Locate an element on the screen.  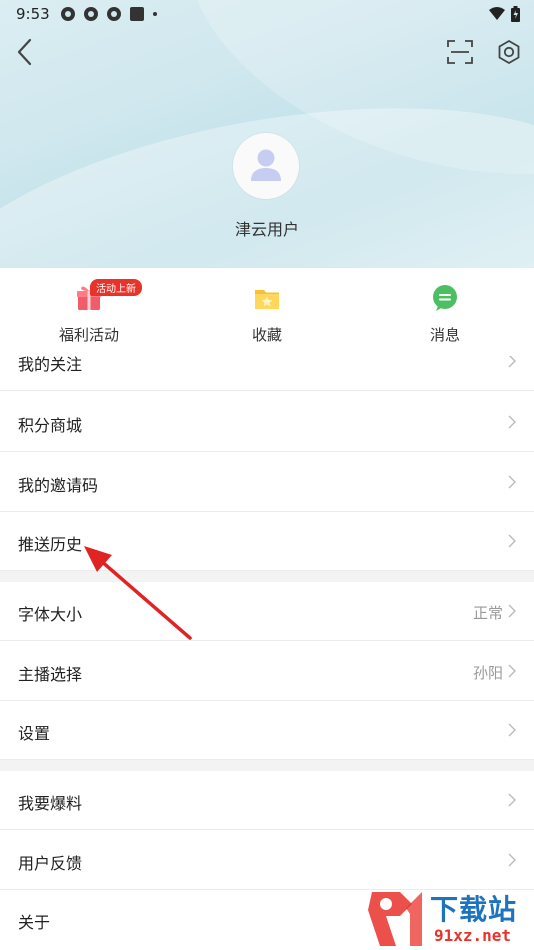
settings-button is located at coordinates (509, 52).